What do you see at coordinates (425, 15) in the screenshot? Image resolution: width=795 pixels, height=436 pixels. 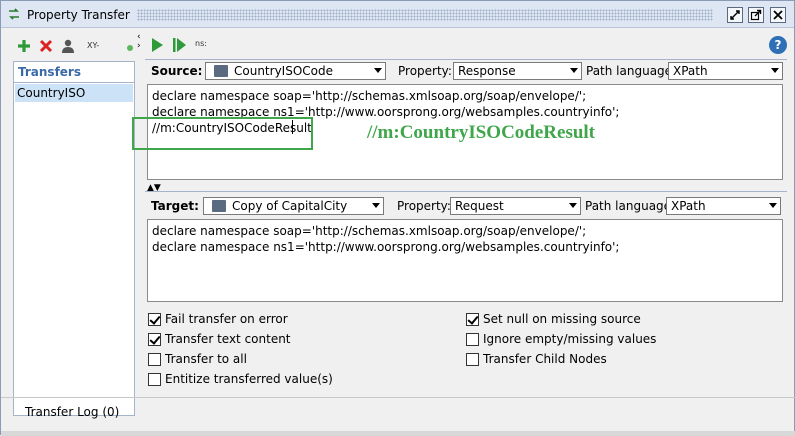 I see `title-bar-grip` at bounding box center [425, 15].